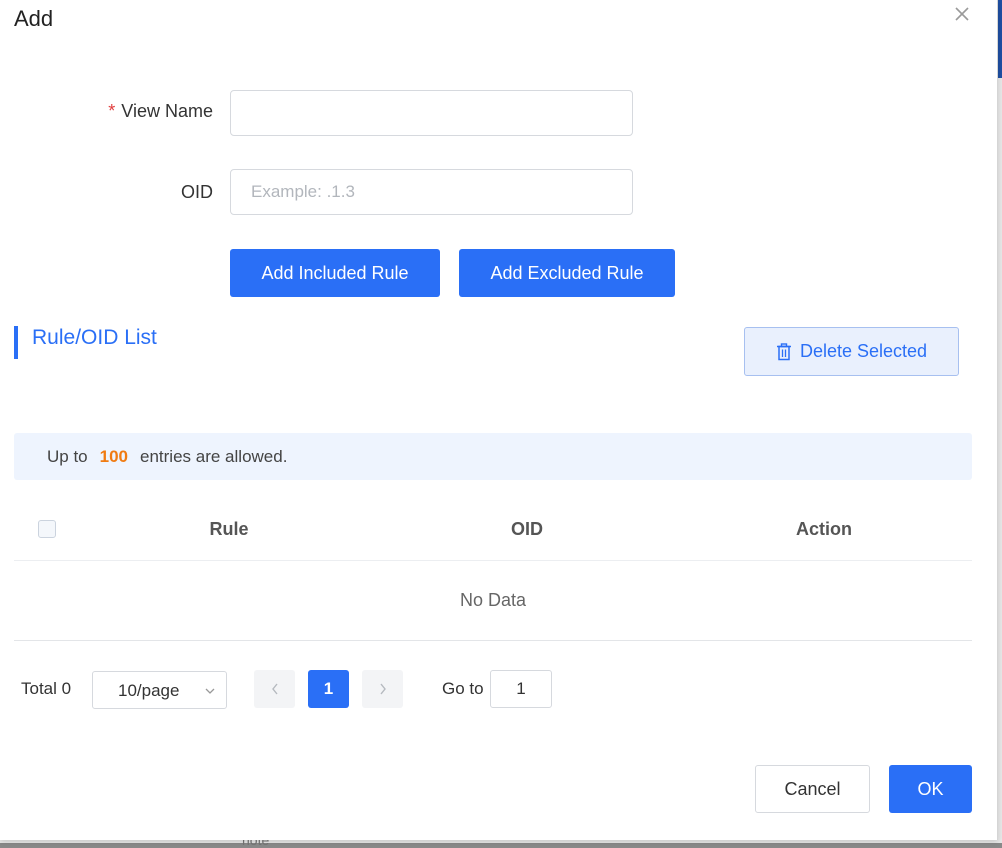 The width and height of the screenshot is (1002, 848). Describe the element at coordinates (114, 456) in the screenshot. I see `notice-count: 100` at that location.